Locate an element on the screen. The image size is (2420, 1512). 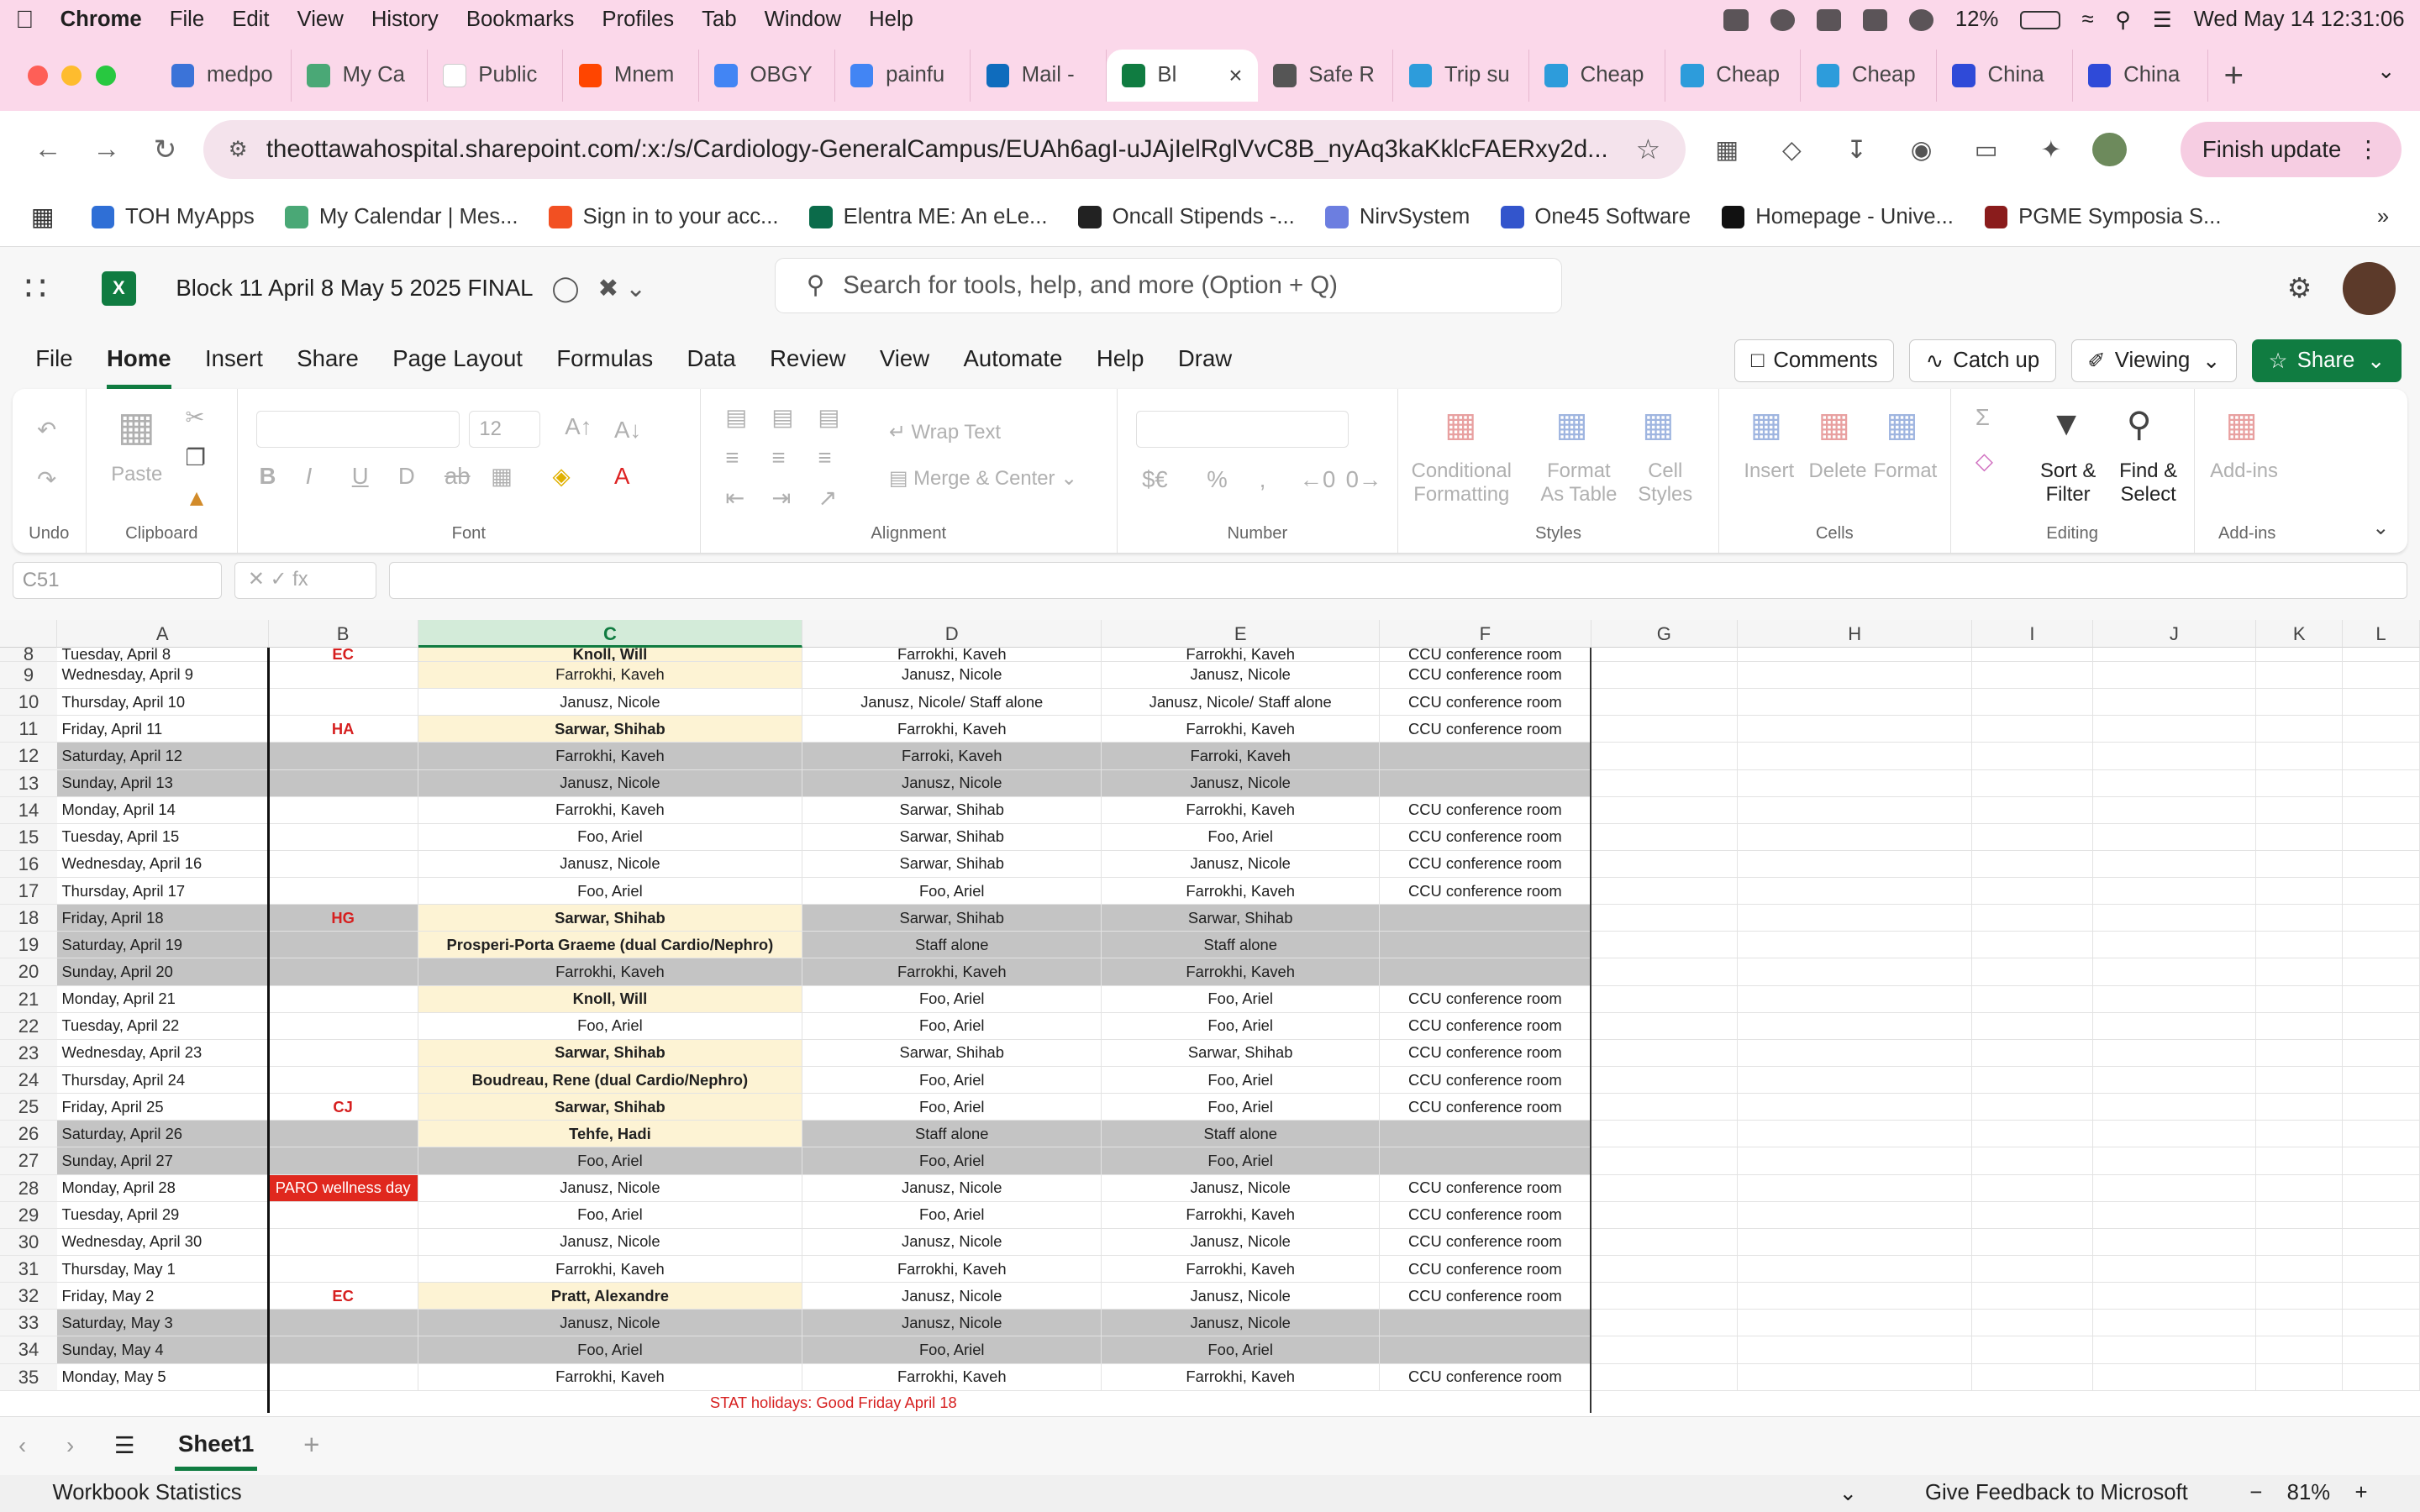
zoom-out-icon: − is located at coordinates (2255, 1493).